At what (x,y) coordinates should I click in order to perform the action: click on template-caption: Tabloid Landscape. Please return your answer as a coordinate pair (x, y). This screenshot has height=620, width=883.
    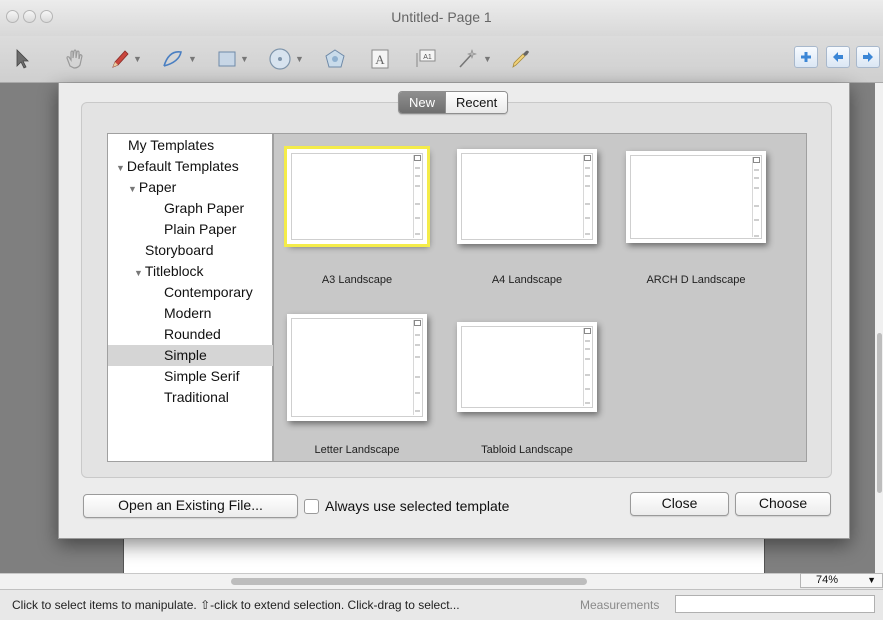
    Looking at the image, I should click on (527, 450).